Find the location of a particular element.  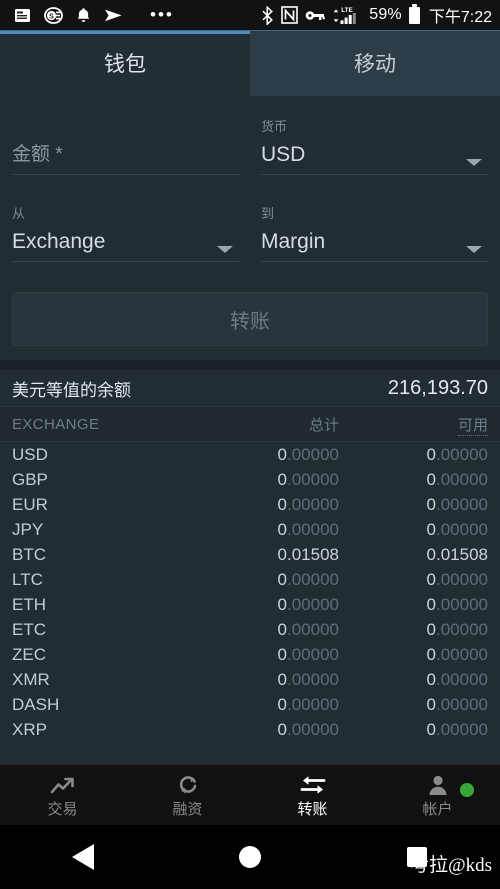

currency-select-value: USD is located at coordinates (374, 155).